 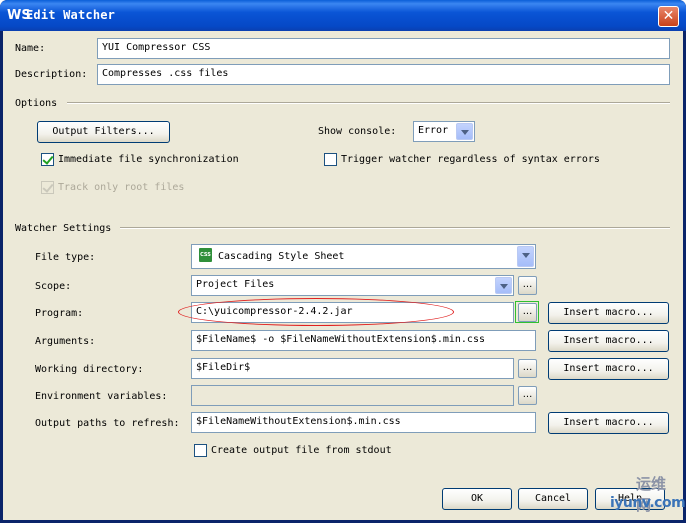 What do you see at coordinates (395, 228) in the screenshot?
I see `watcher-settings-divider` at bounding box center [395, 228].